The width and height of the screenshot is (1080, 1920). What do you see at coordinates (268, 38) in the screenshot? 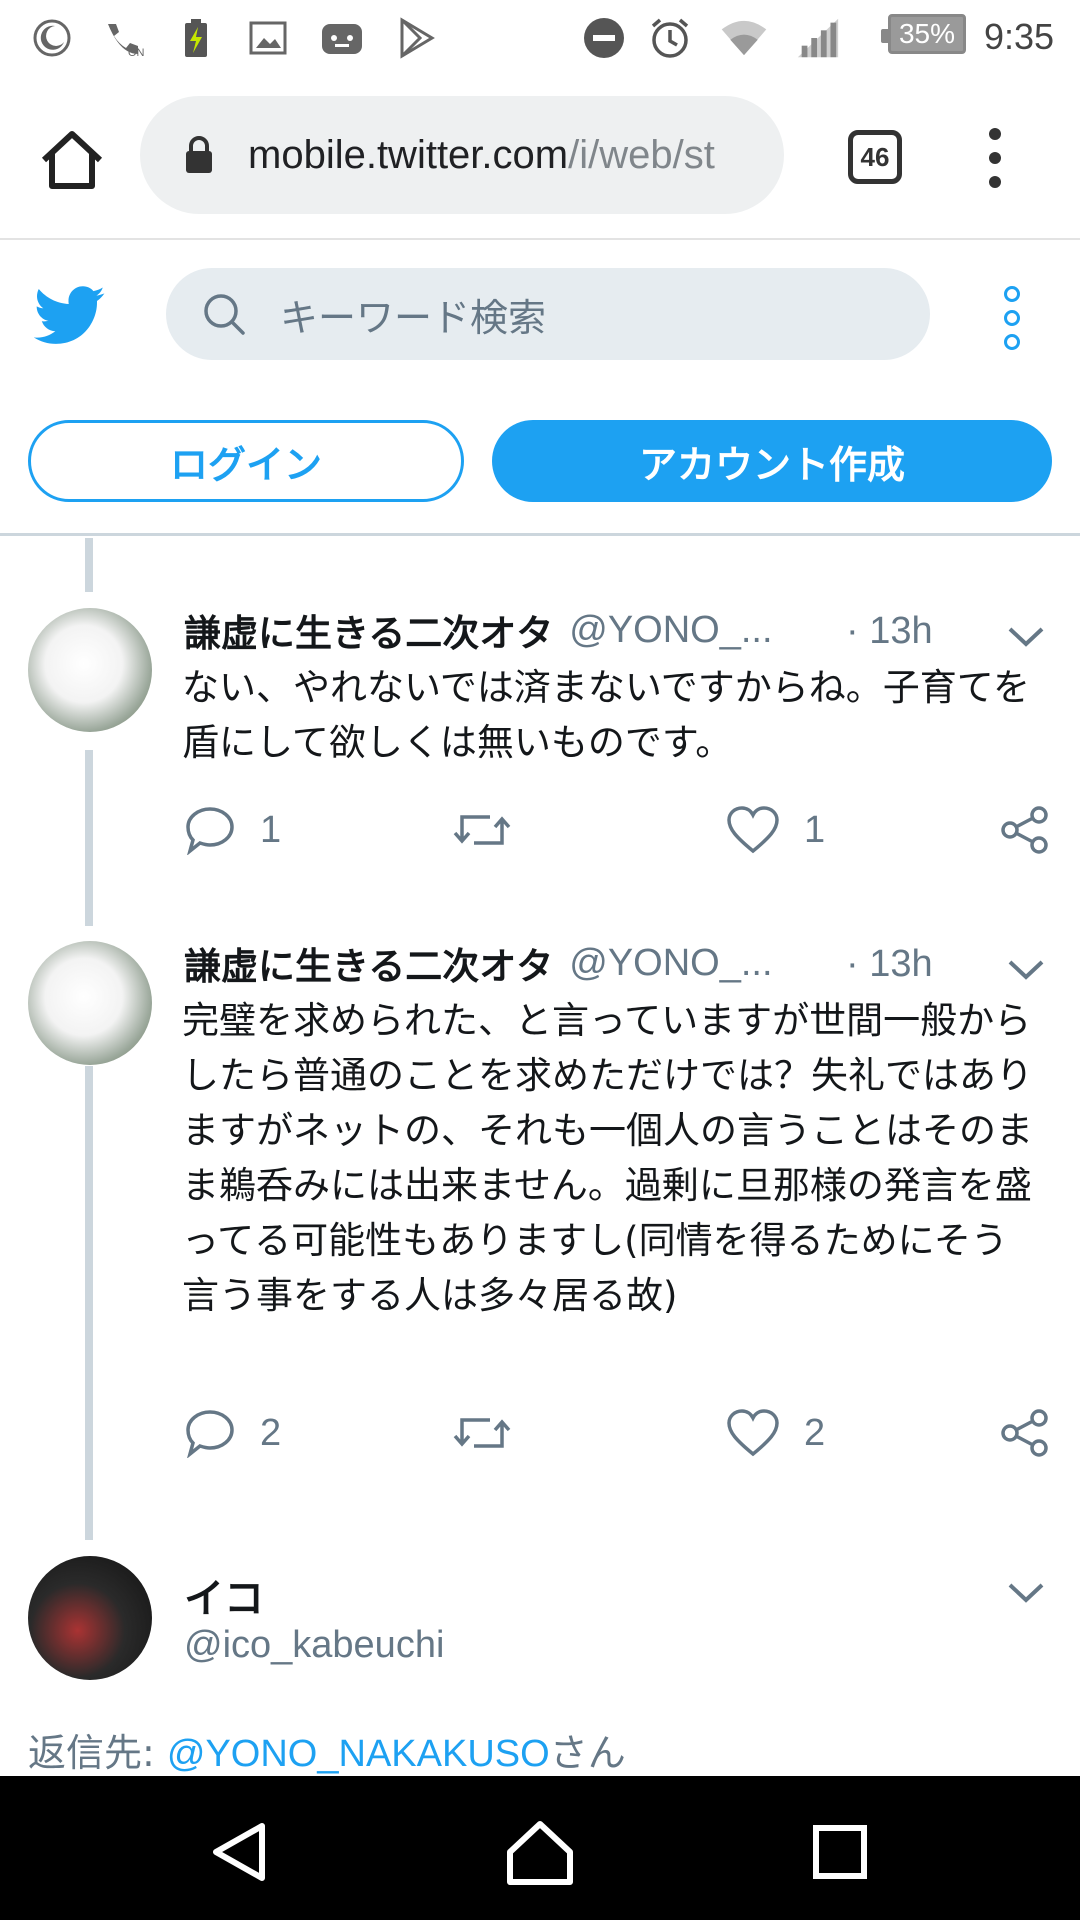
I see `image-icon` at bounding box center [268, 38].